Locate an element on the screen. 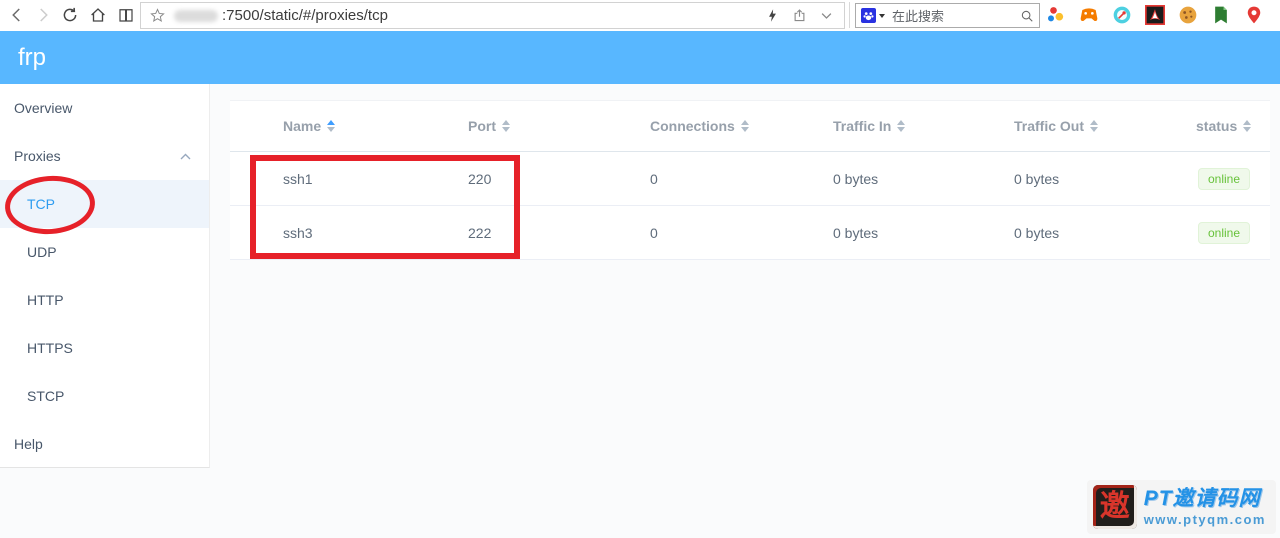  acrobat-icon is located at coordinates (1155, 15).